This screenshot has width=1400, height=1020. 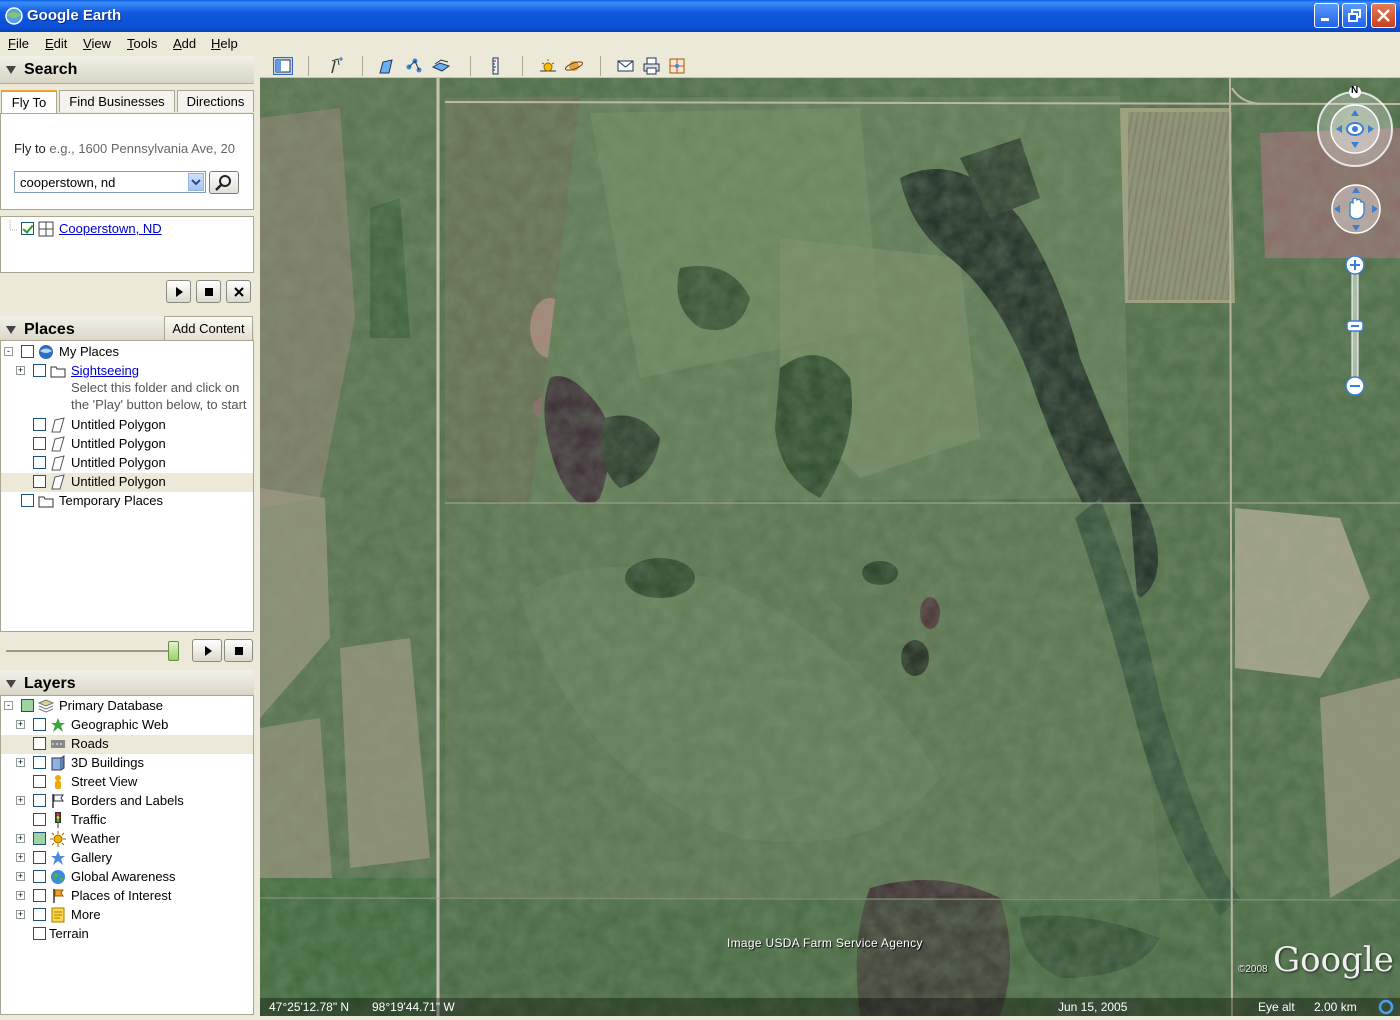 What do you see at coordinates (1355, 127) in the screenshot?
I see `look-joystick` at bounding box center [1355, 127].